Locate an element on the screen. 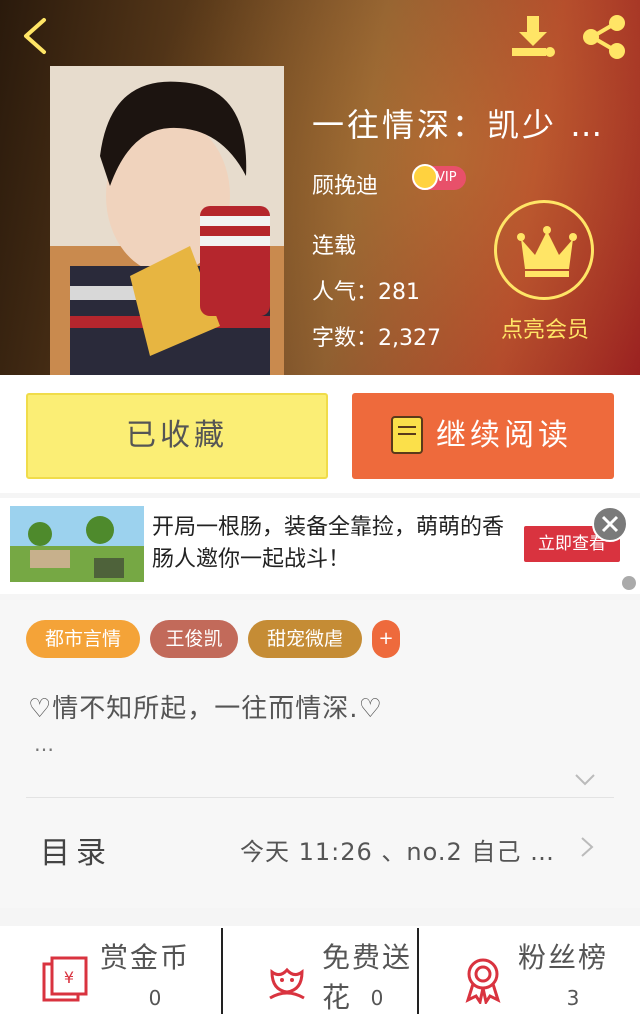  continue-reading-label: 继续阅读 is located at coordinates (504, 435).